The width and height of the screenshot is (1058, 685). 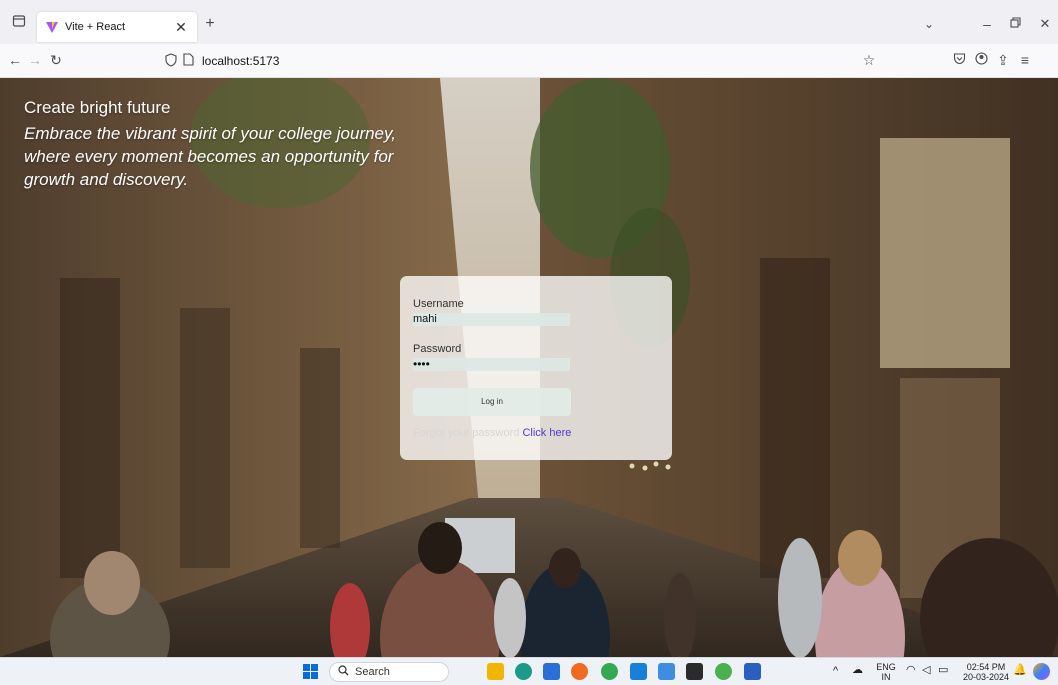 I want to click on forward-arrow-icon: →, so click(x=35, y=61).